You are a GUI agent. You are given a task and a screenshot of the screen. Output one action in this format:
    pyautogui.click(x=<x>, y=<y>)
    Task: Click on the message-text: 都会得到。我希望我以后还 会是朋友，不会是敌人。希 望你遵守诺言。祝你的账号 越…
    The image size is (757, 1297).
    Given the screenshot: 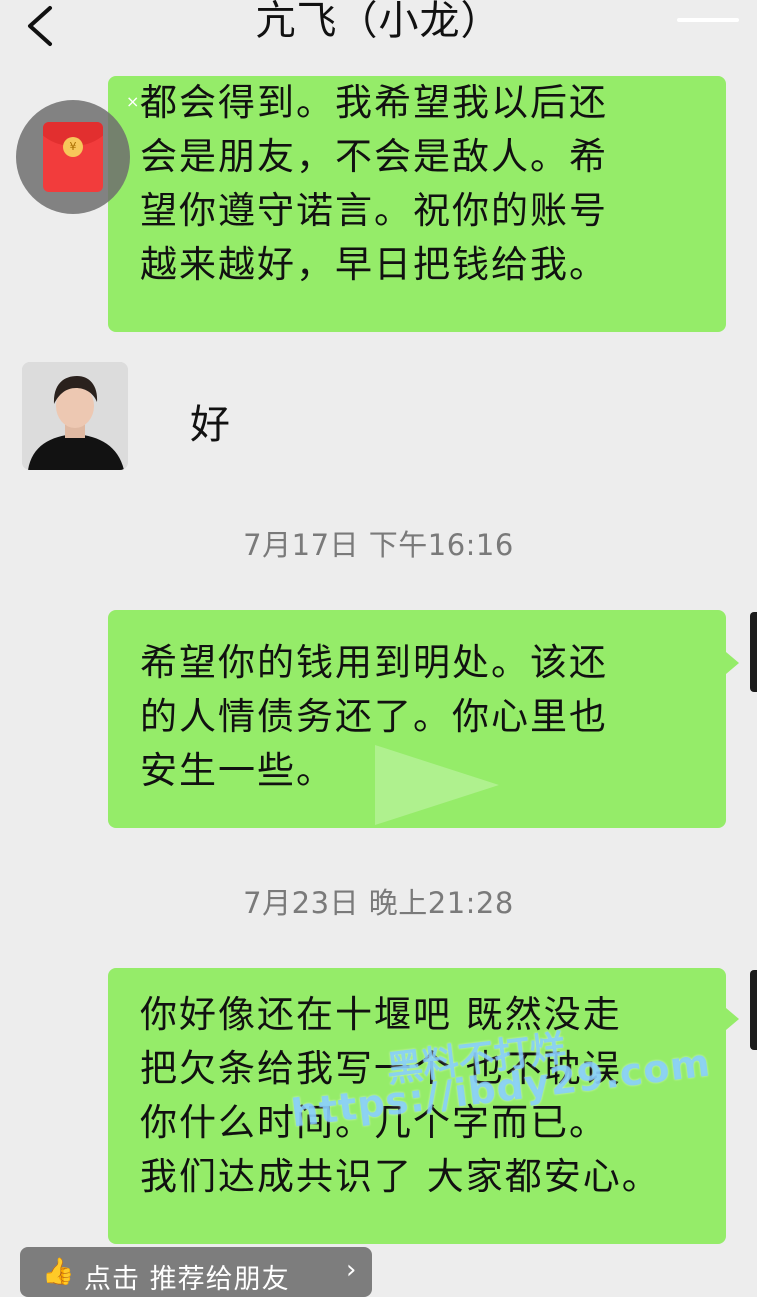 What is the action you would take?
    pyautogui.click(x=374, y=183)
    